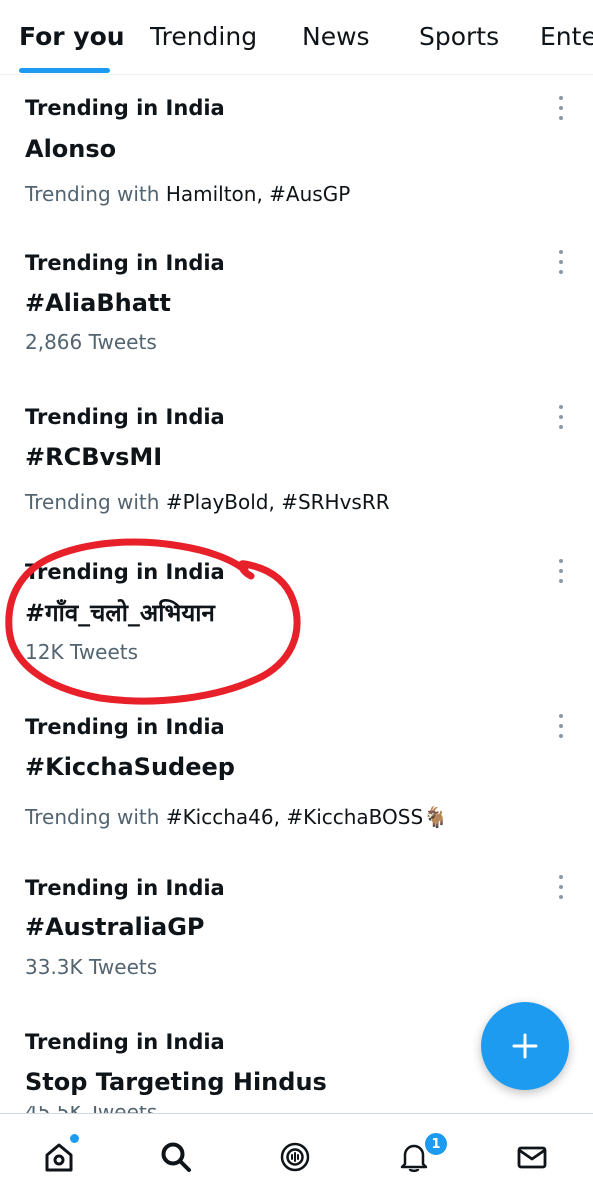  What do you see at coordinates (258, 194) in the screenshot?
I see `trend-meta-related: Hamilton, #AusGP` at bounding box center [258, 194].